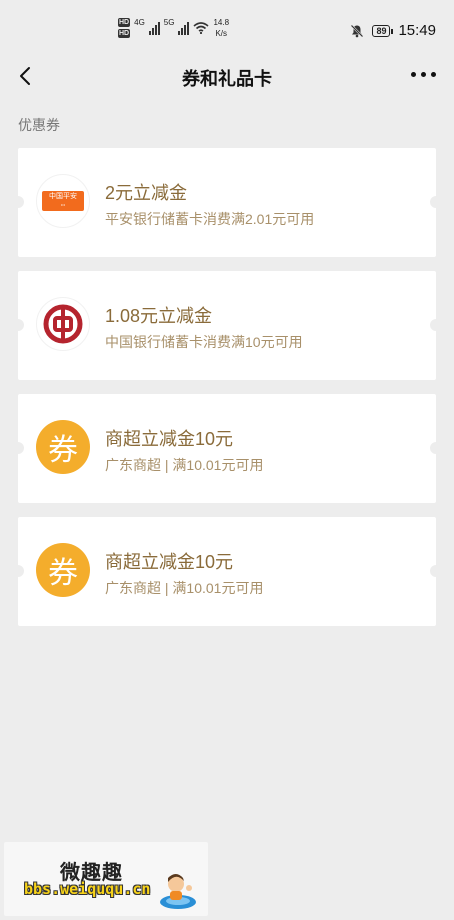 The width and height of the screenshot is (454, 920). I want to click on coupon-card: 中国平安 ••• 2元立减金 平安银行储蓄卡消费满2.01元可用, so click(227, 202).